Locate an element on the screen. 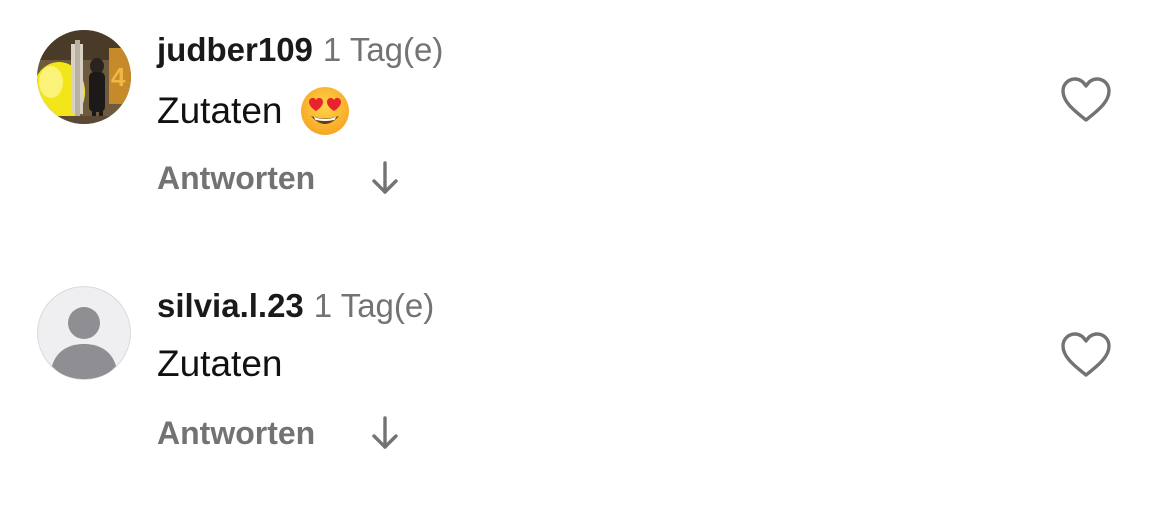 The height and width of the screenshot is (511, 1170). username: judber109 is located at coordinates (235, 49).